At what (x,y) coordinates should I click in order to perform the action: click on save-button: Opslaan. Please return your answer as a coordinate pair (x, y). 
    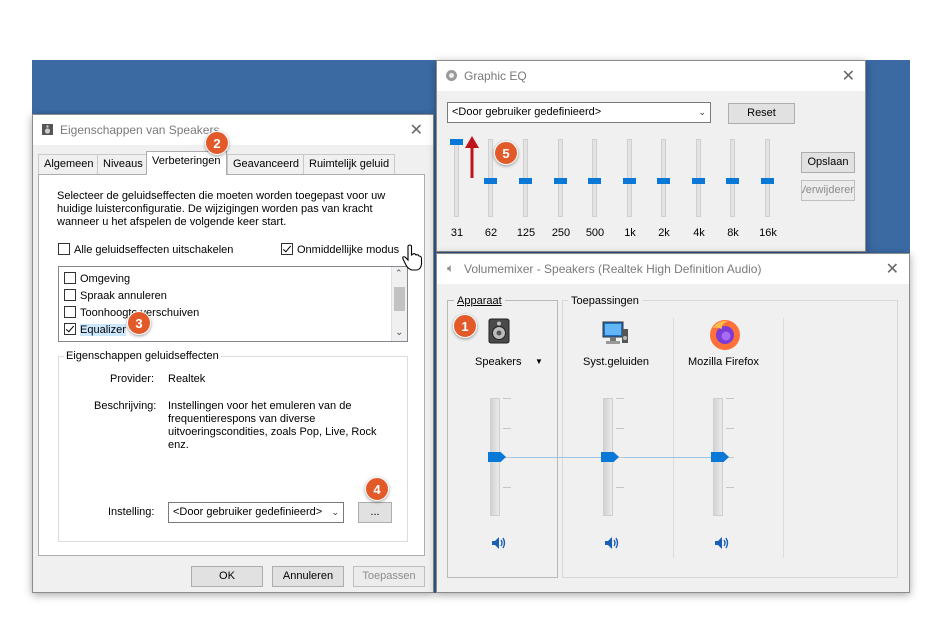
    Looking at the image, I should click on (828, 162).